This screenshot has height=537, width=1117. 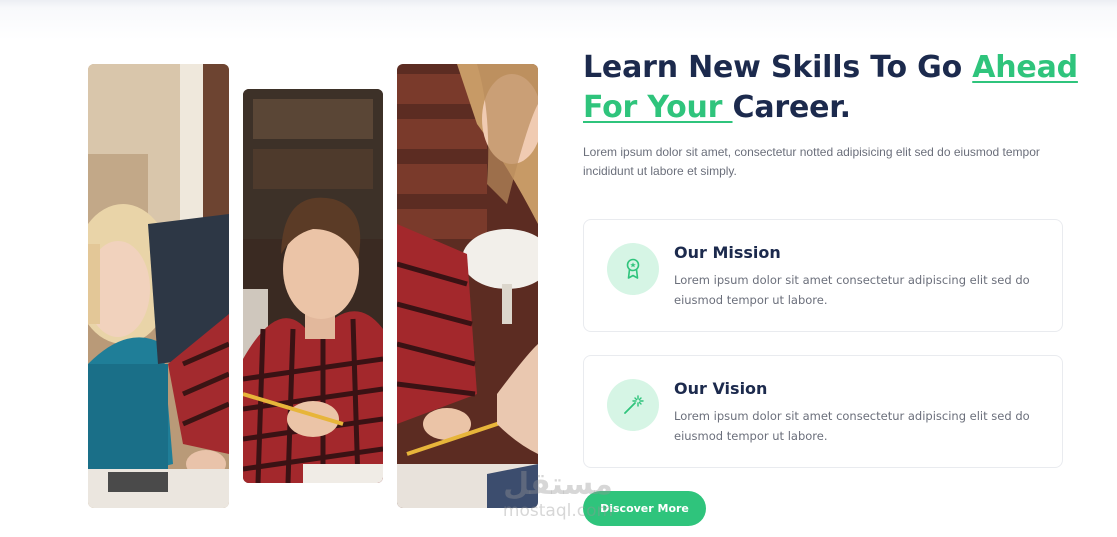 I want to click on heading-text-start: Learn New Skills To Go, so click(x=778, y=67).